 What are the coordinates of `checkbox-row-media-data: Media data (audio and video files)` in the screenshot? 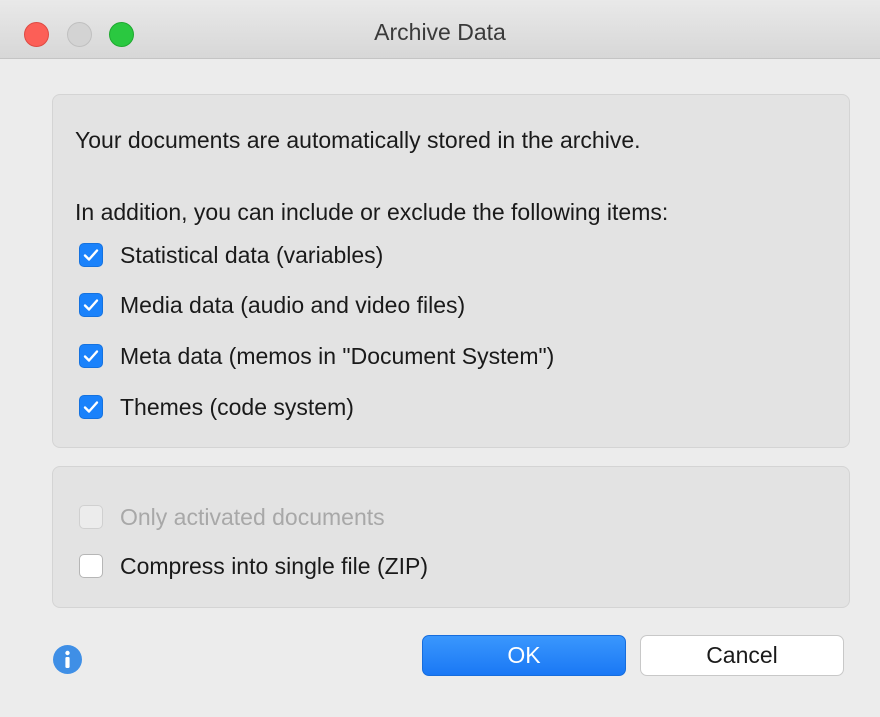 It's located at (272, 305).